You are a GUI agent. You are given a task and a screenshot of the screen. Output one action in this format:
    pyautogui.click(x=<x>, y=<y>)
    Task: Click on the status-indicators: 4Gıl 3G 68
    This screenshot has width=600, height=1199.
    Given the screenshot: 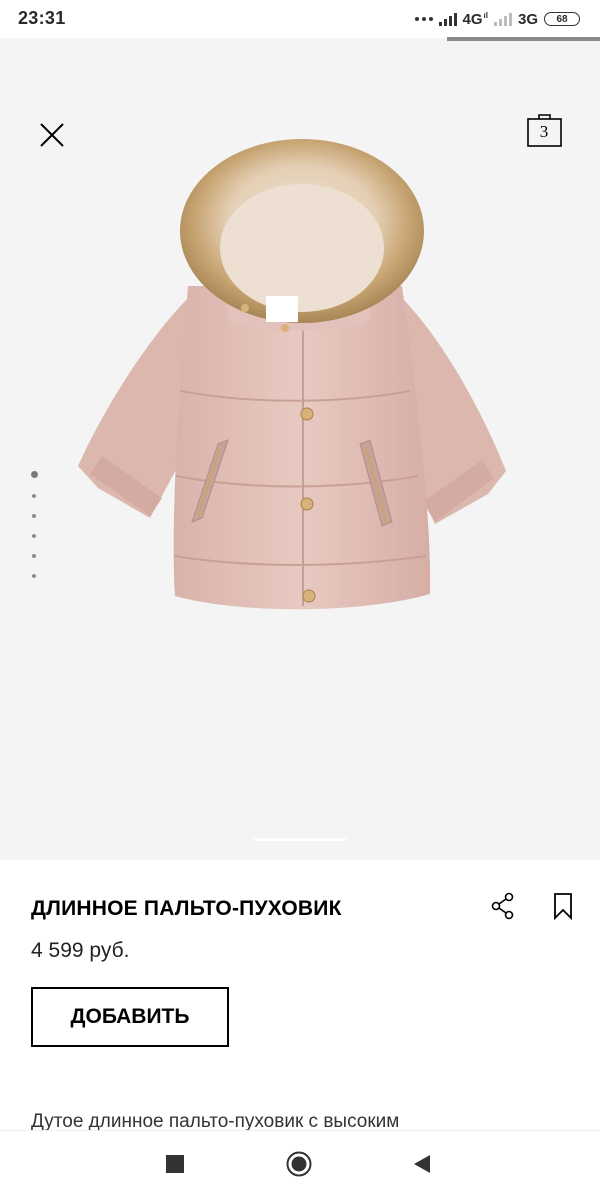 What is the action you would take?
    pyautogui.click(x=497, y=19)
    